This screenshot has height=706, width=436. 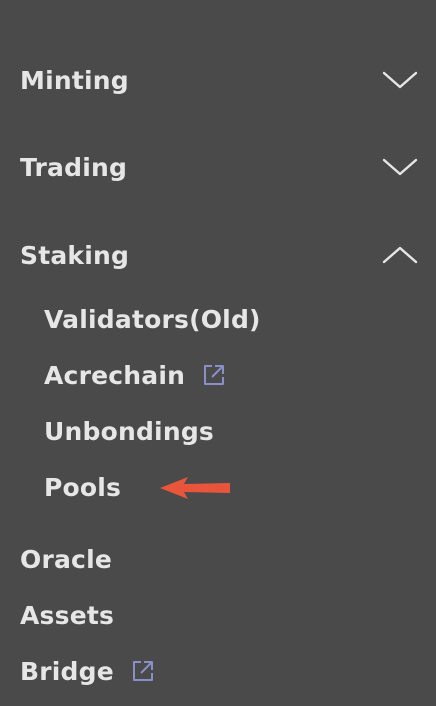 What do you see at coordinates (218, 431) in the screenshot?
I see `submenu-item-unbondings: Unbondings` at bounding box center [218, 431].